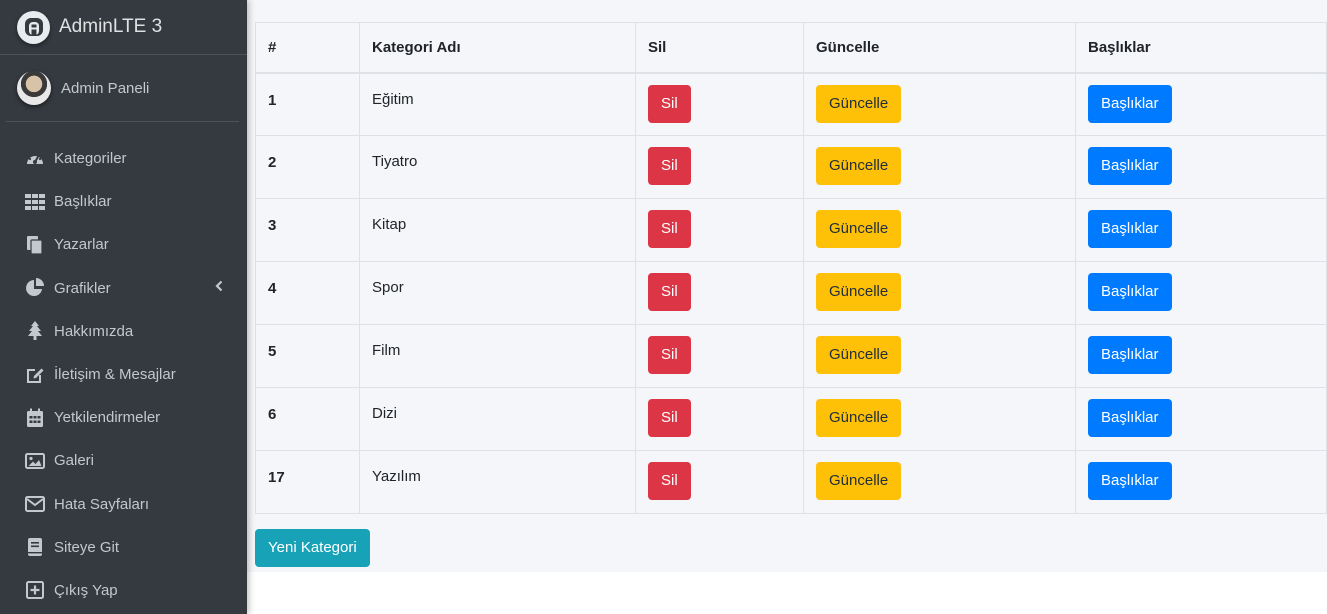 The width and height of the screenshot is (1327, 614). What do you see at coordinates (123, 288) in the screenshot?
I see `sidebar-item-grafikler: Grafikler` at bounding box center [123, 288].